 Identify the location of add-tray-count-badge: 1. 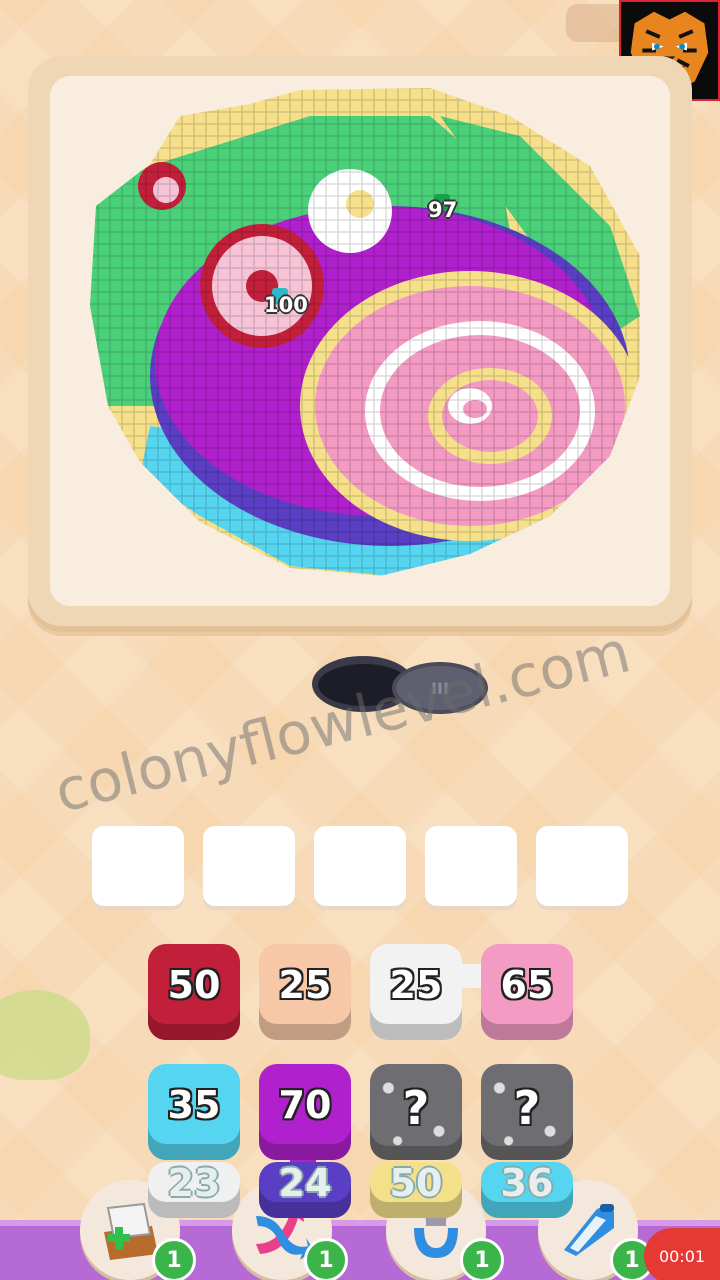
(174, 1259).